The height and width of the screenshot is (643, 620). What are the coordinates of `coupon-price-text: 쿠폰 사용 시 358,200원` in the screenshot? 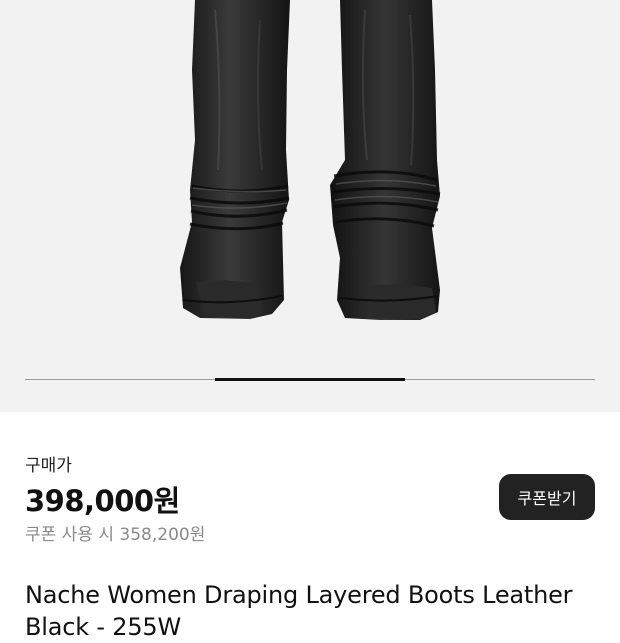 It's located at (115, 535).